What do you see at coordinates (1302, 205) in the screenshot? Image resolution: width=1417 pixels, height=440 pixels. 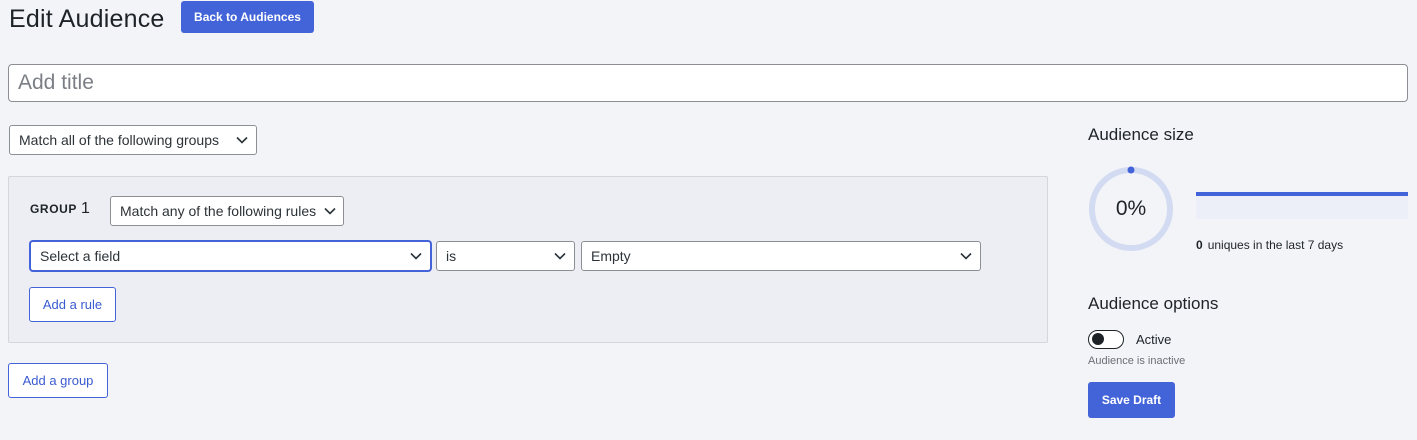 I see `audience-size-bar` at bounding box center [1302, 205].